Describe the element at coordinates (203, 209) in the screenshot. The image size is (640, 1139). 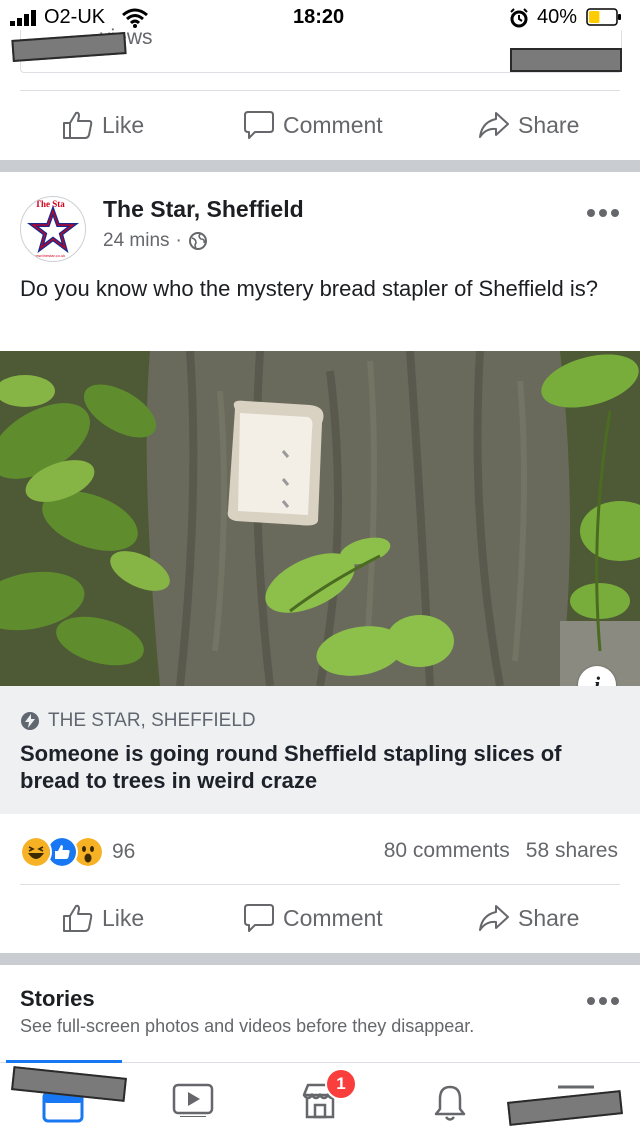
I see `page-name-link: The Star, Sheffield` at that location.